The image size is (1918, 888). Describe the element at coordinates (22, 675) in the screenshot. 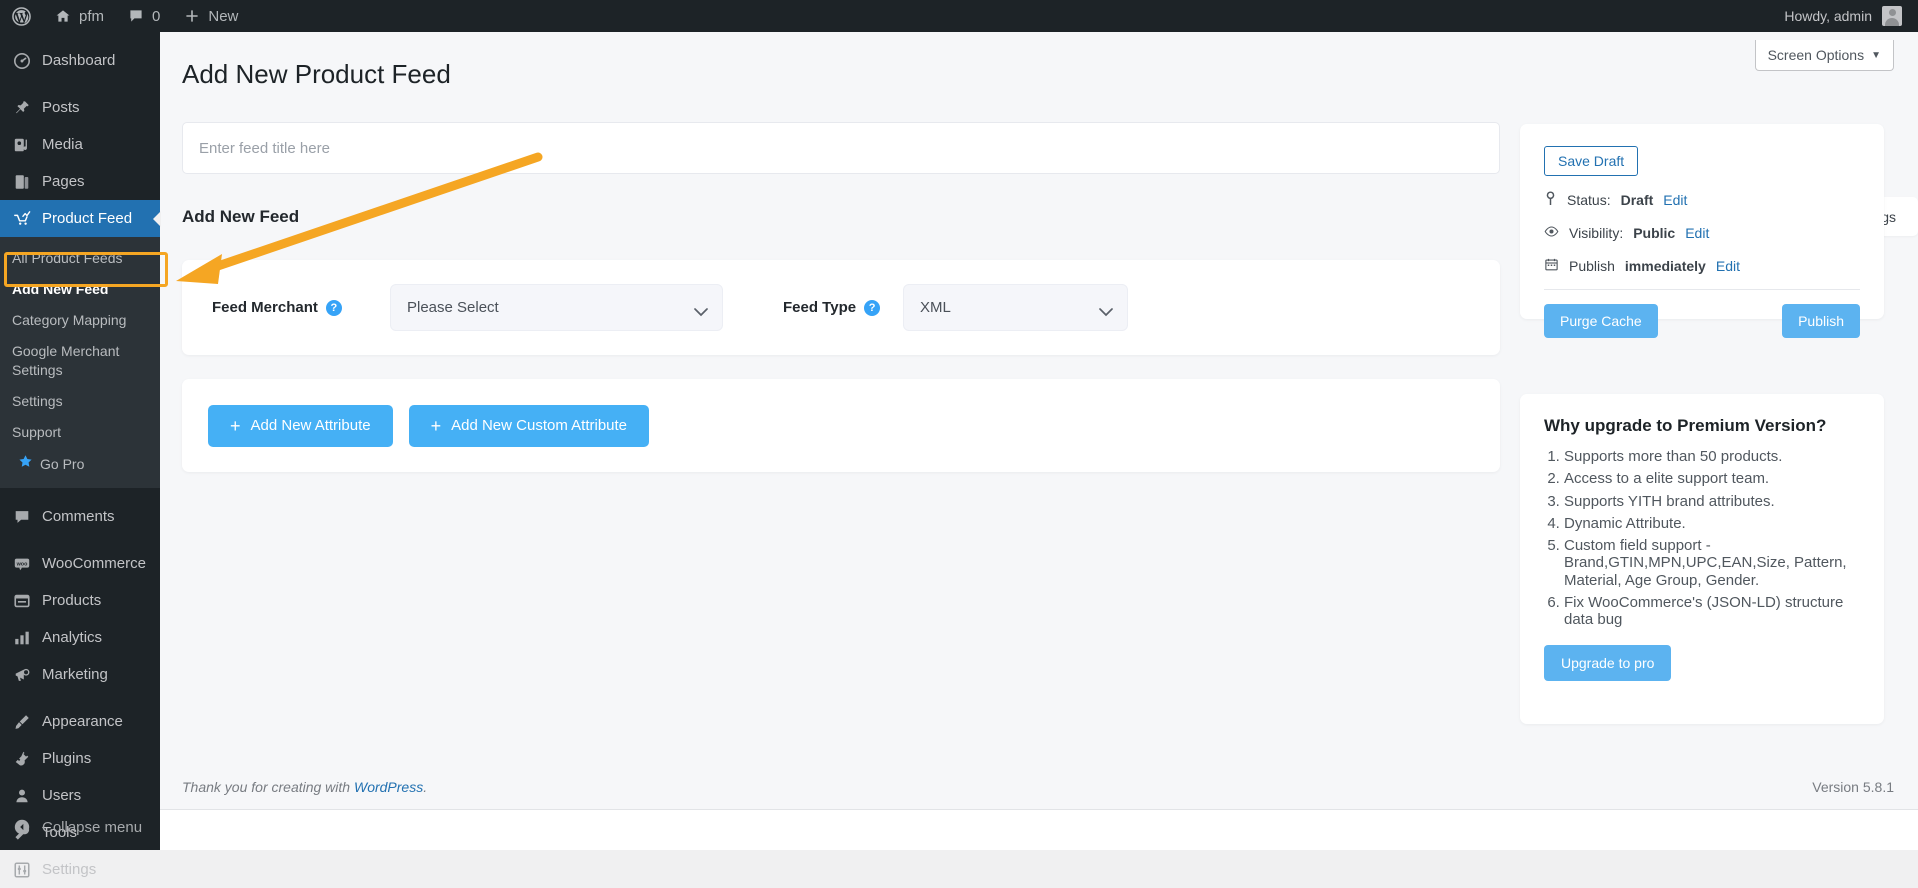

I see `marketing-megaphone-icon` at that location.